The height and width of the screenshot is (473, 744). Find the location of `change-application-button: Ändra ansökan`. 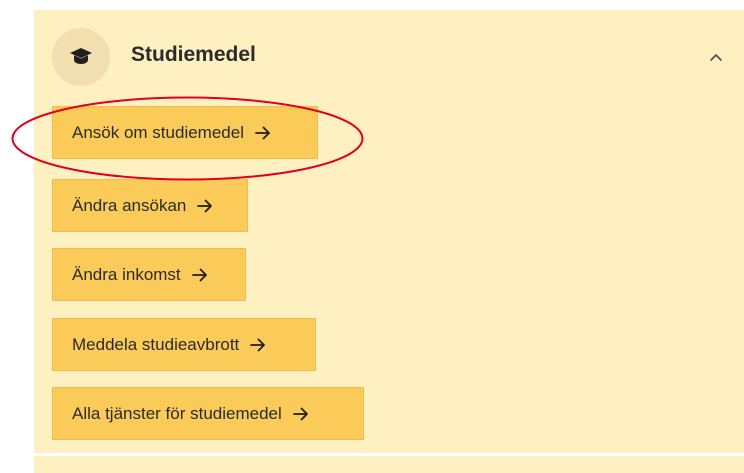

change-application-button: Ändra ansökan is located at coordinates (150, 205).